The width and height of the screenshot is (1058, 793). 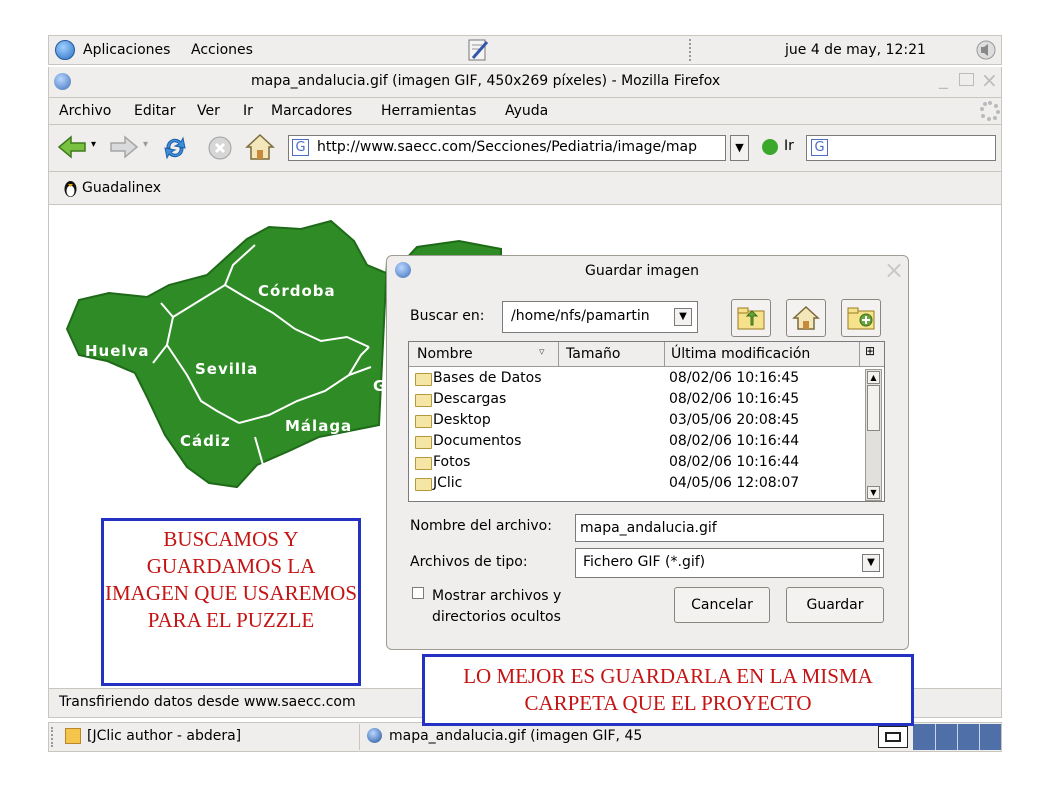 I want to click on taskbar-item-firefox: mapa_andalucia.gif (imagen GIF, 45, so click(x=513, y=737).